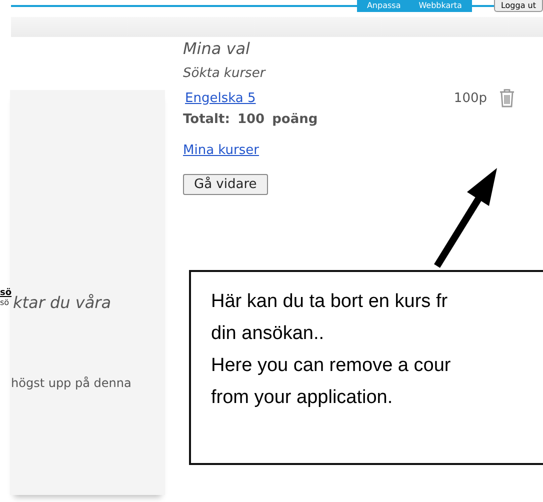  I want to click on callout-text: din ansökan.., so click(268, 334).